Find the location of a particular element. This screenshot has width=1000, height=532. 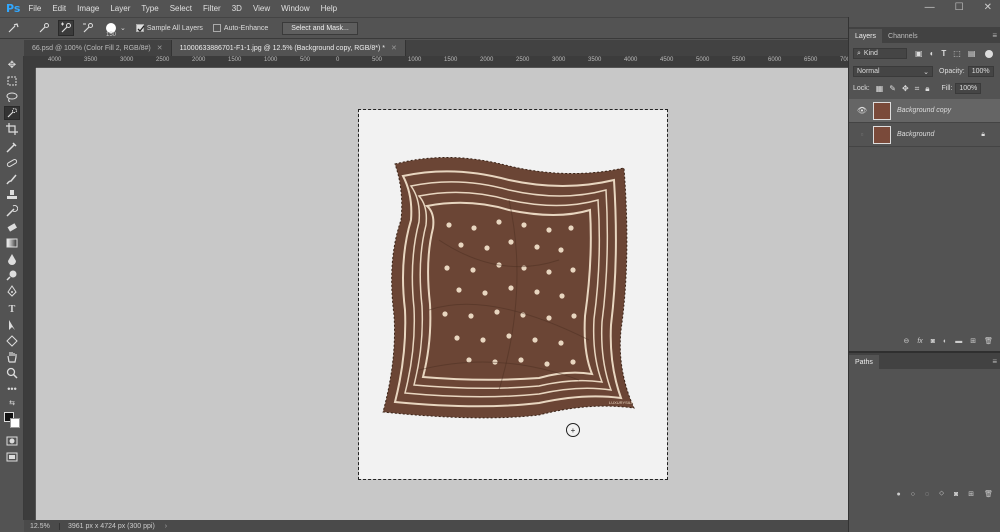

subtract-from-selection-icon is located at coordinates (88, 28).